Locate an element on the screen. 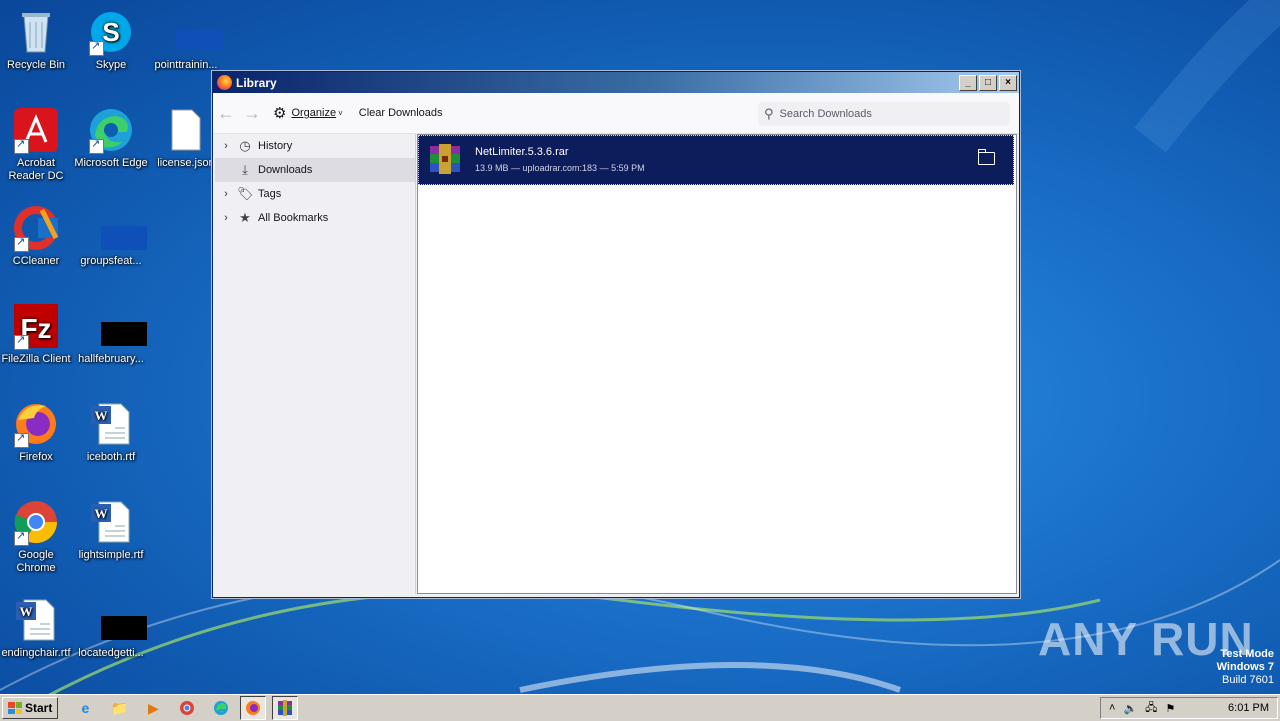  chevron-down-icon: ˅ is located at coordinates (340, 113).